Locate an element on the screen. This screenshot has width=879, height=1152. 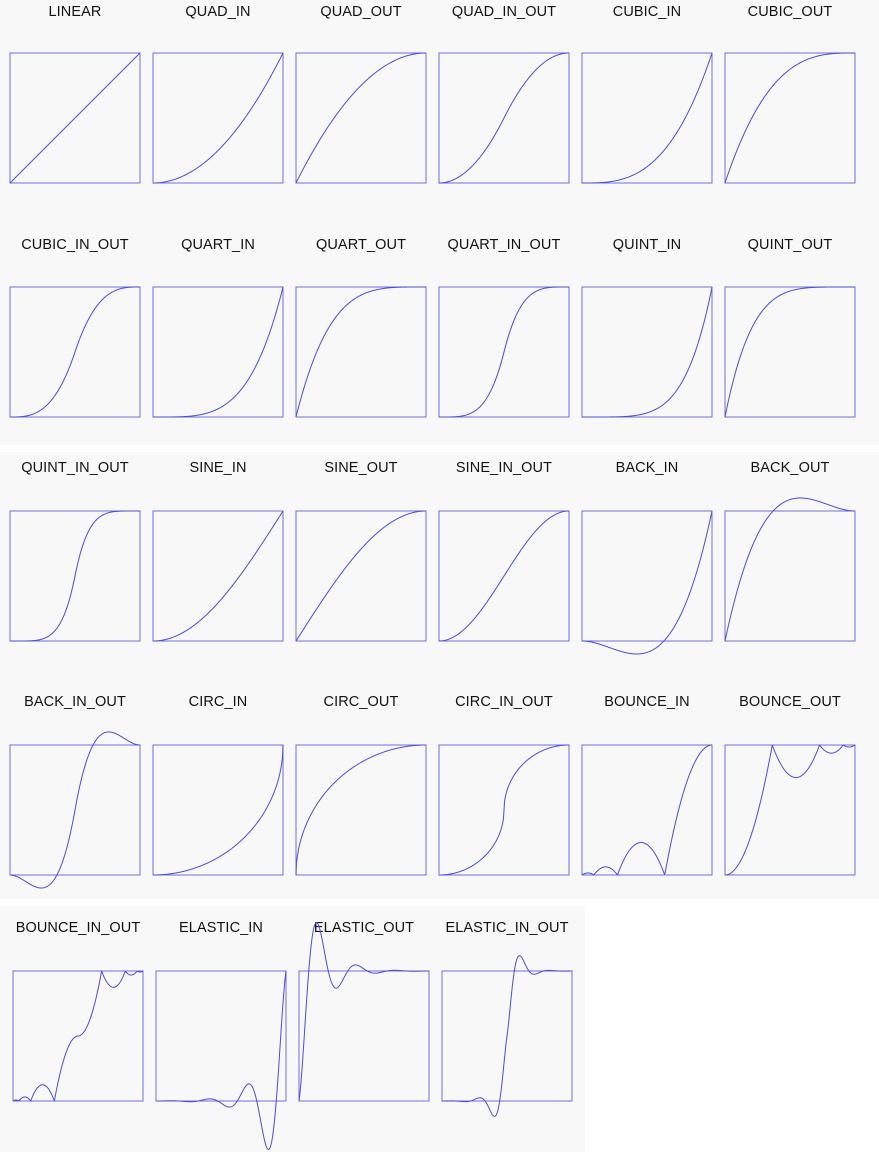
easing-cell-quart-in-out: QUART_IN_OUT is located at coordinates (504, 337).